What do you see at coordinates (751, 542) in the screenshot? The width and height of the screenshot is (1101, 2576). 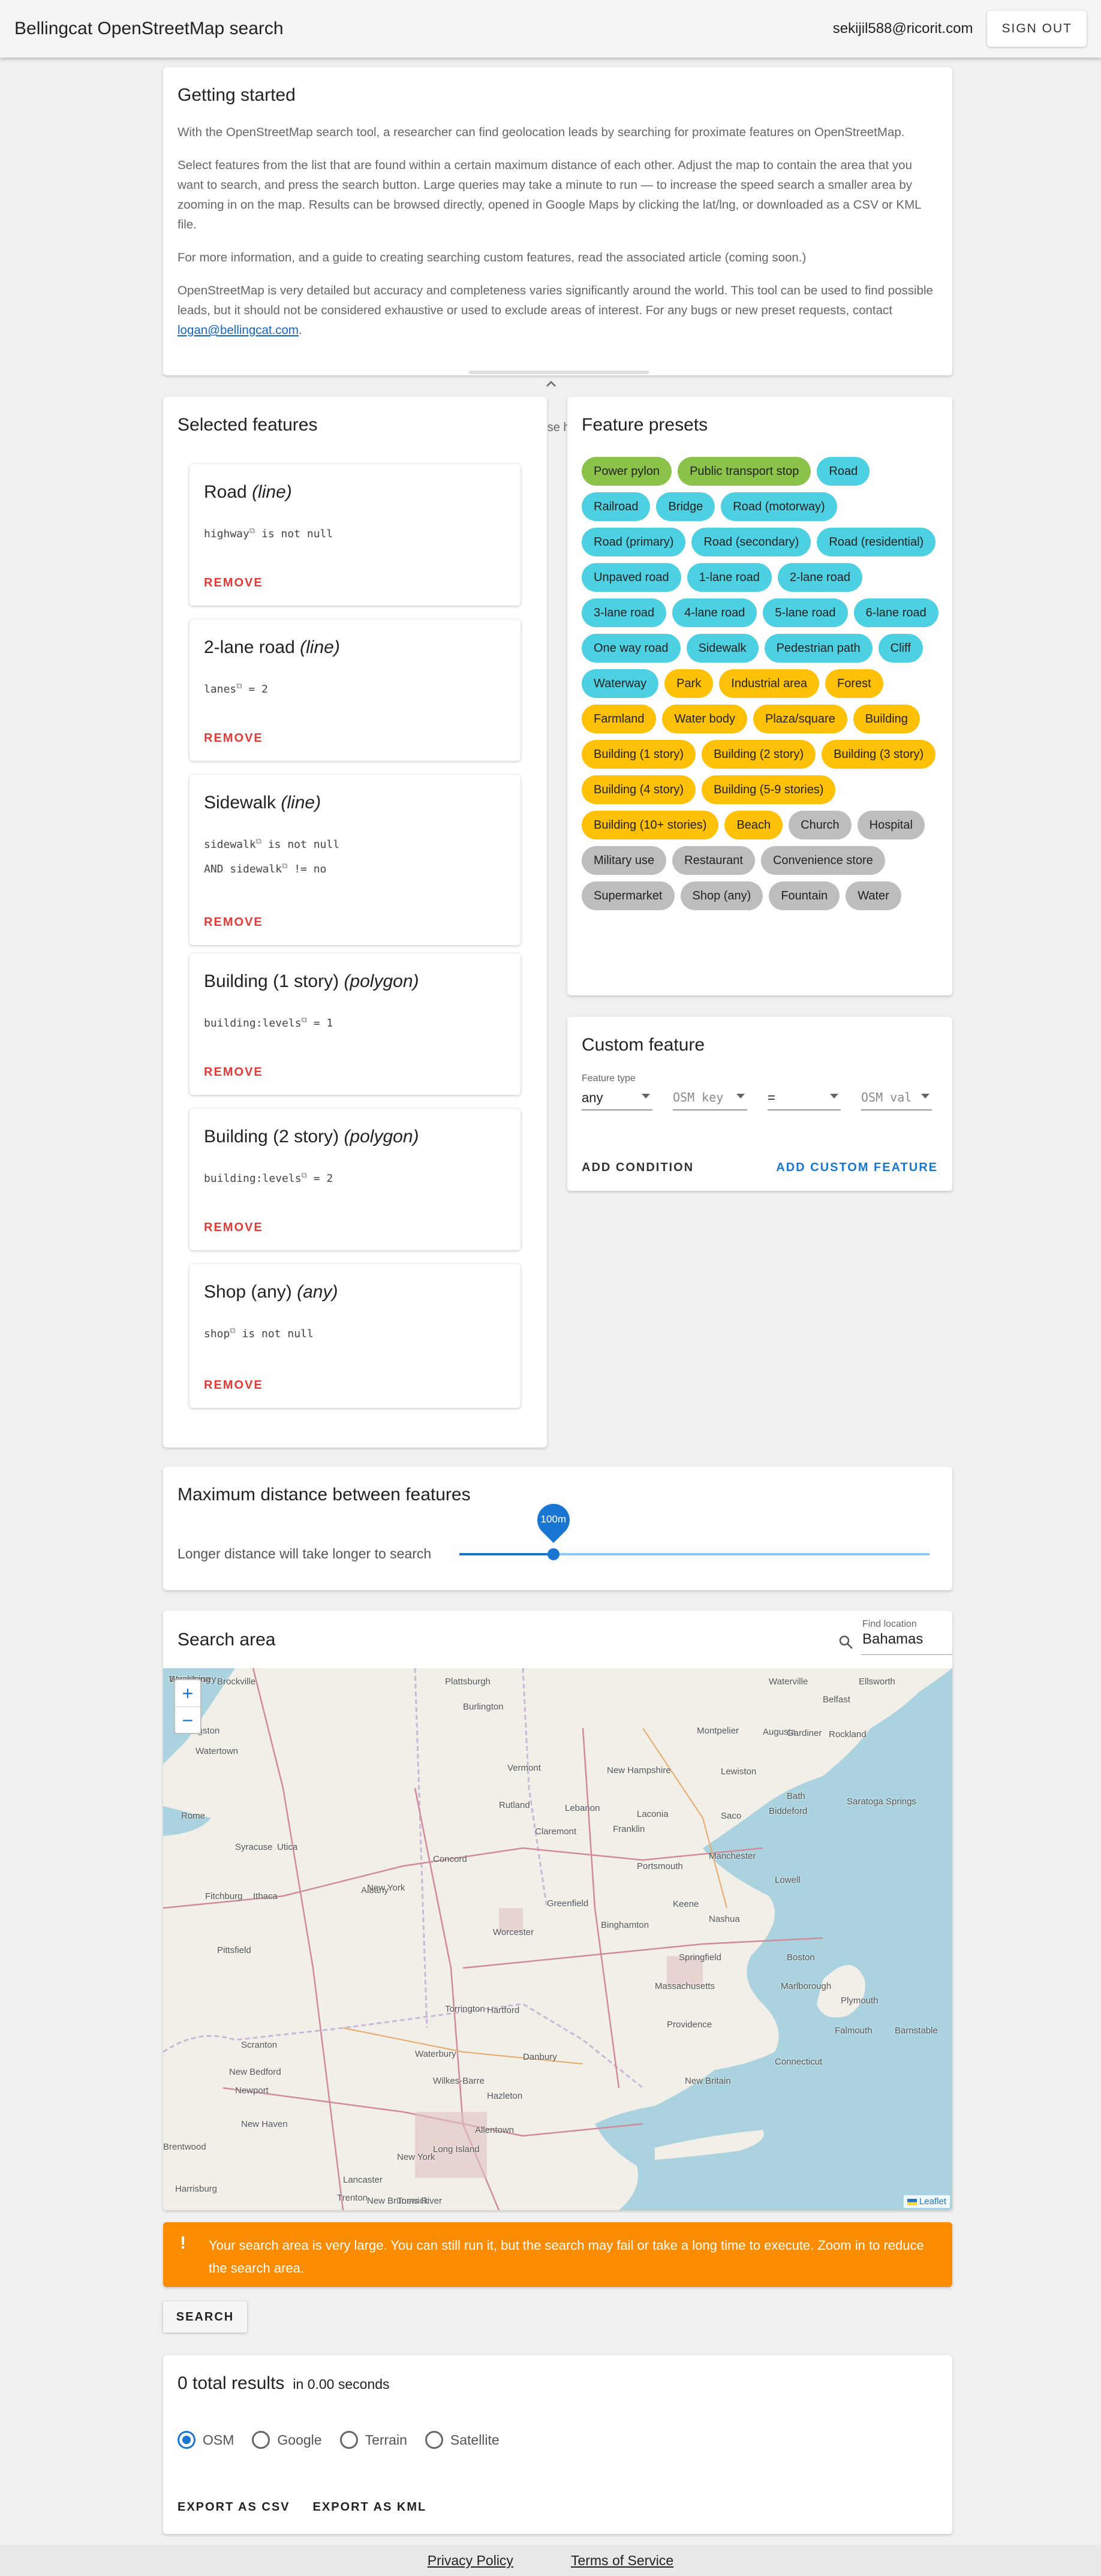 I see `preset-chip: Road (secondary)` at bounding box center [751, 542].